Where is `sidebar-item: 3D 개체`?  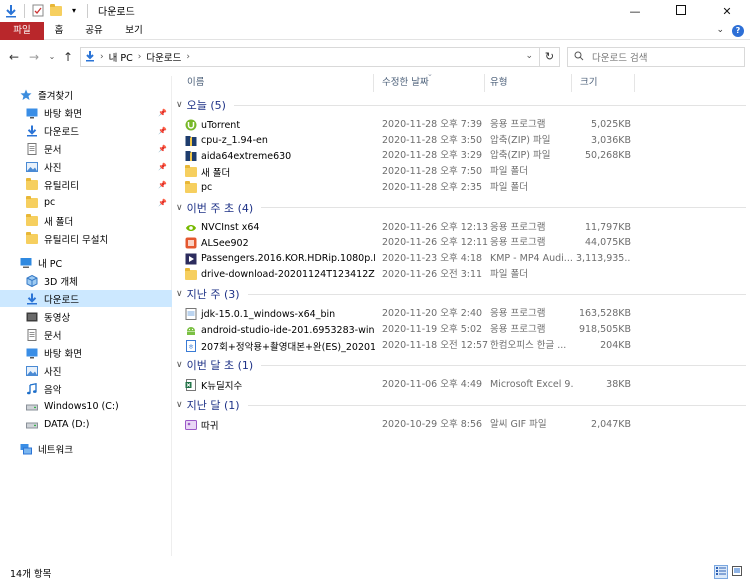
sidebar-item: 3D 개체 is located at coordinates (86, 280).